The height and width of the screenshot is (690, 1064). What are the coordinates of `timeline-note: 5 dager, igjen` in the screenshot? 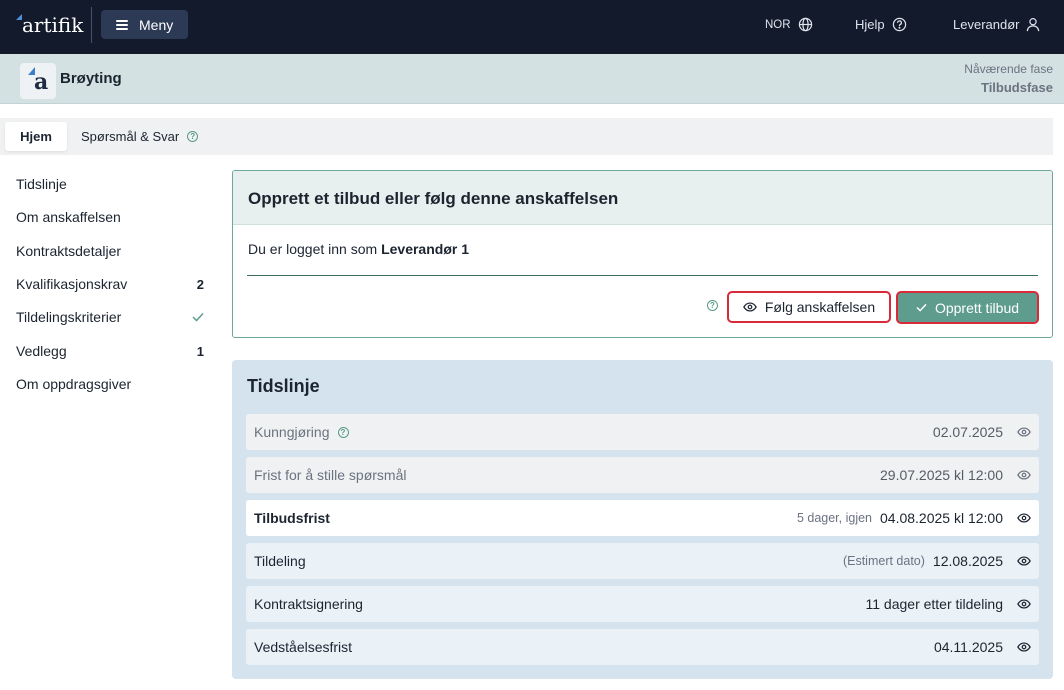 It's located at (834, 518).